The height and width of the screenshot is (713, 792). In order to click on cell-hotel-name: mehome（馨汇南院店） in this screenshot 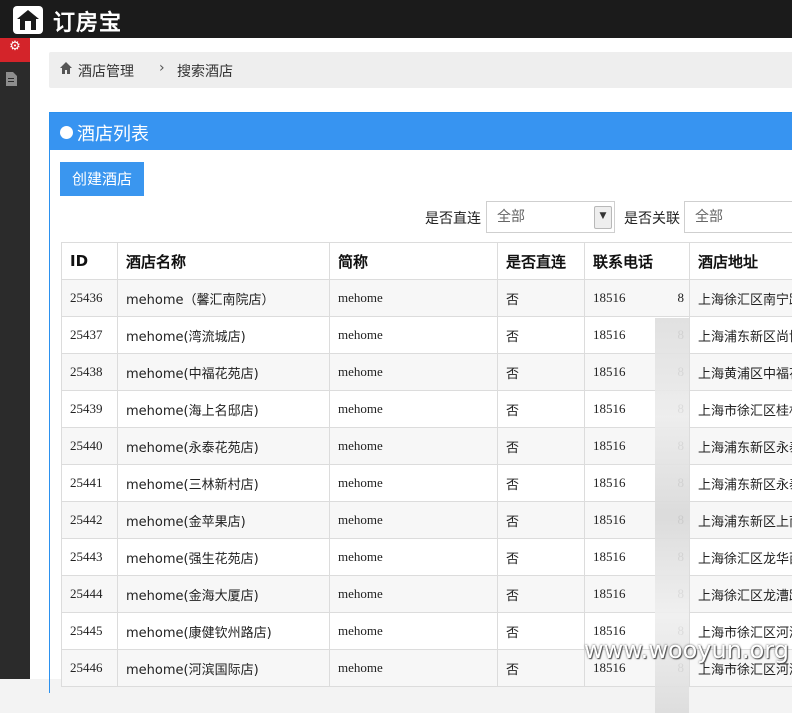, I will do `click(224, 298)`.